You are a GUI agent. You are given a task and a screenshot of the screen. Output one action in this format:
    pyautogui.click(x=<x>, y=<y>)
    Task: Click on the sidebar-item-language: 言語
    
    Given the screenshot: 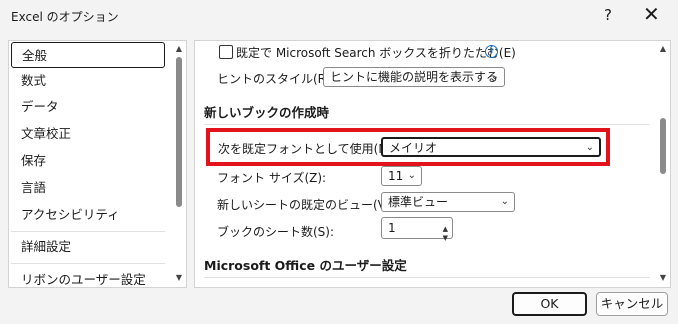 What is the action you would take?
    pyautogui.click(x=89, y=188)
    